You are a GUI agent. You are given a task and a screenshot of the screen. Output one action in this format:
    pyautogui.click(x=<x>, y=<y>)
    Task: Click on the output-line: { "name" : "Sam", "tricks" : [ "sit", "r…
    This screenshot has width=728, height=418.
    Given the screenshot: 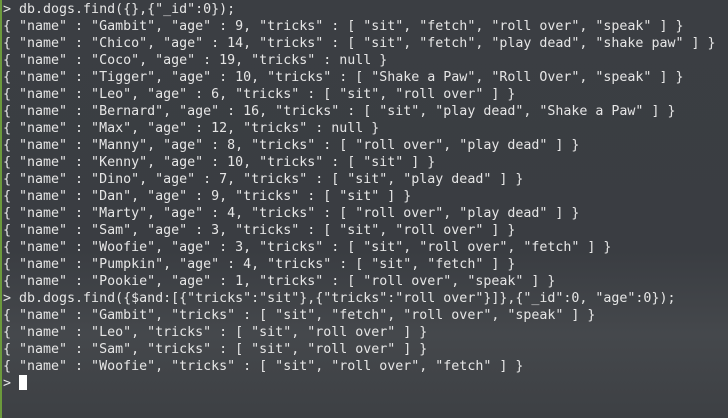 What is the action you would take?
    pyautogui.click(x=215, y=349)
    